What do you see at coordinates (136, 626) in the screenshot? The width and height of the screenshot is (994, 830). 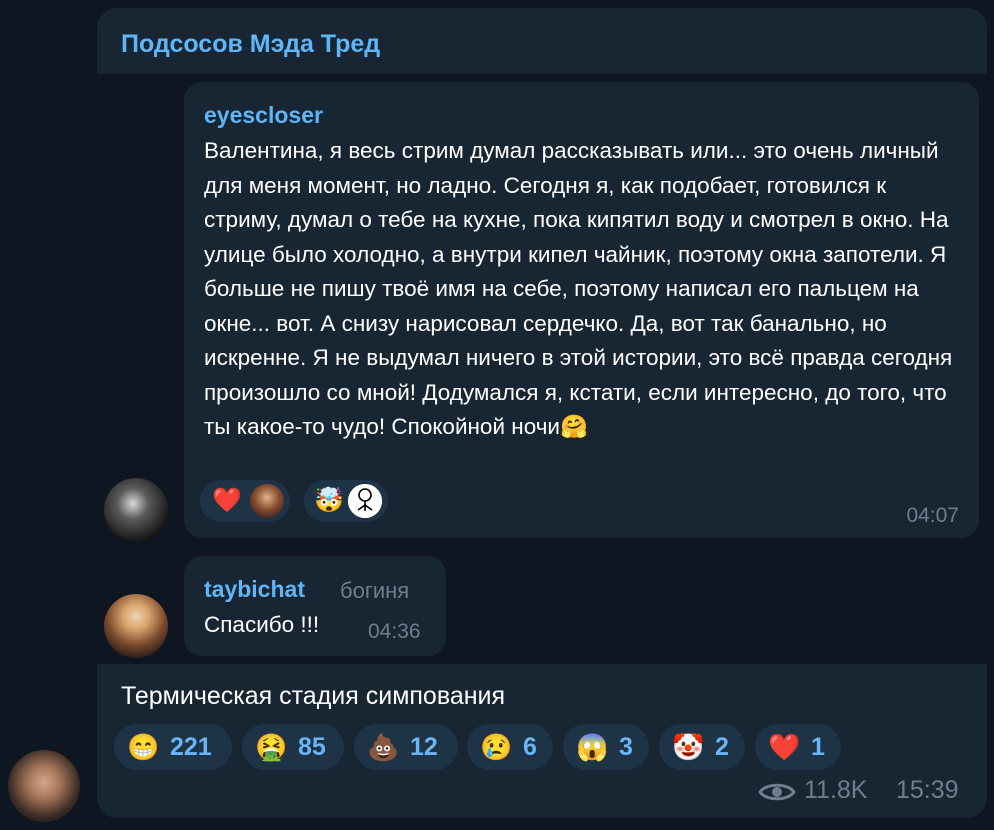 I see `avatar-taybichat` at bounding box center [136, 626].